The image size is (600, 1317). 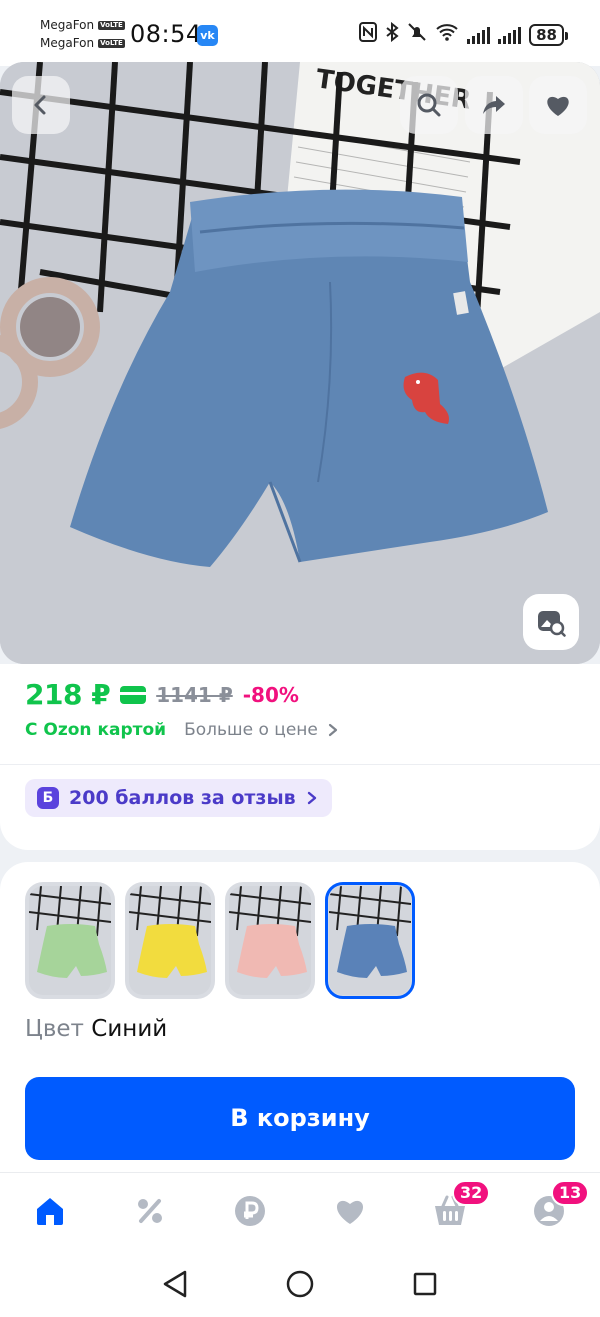 I want to click on review-points-label: 200 баллов за отзыв, so click(x=182, y=798).